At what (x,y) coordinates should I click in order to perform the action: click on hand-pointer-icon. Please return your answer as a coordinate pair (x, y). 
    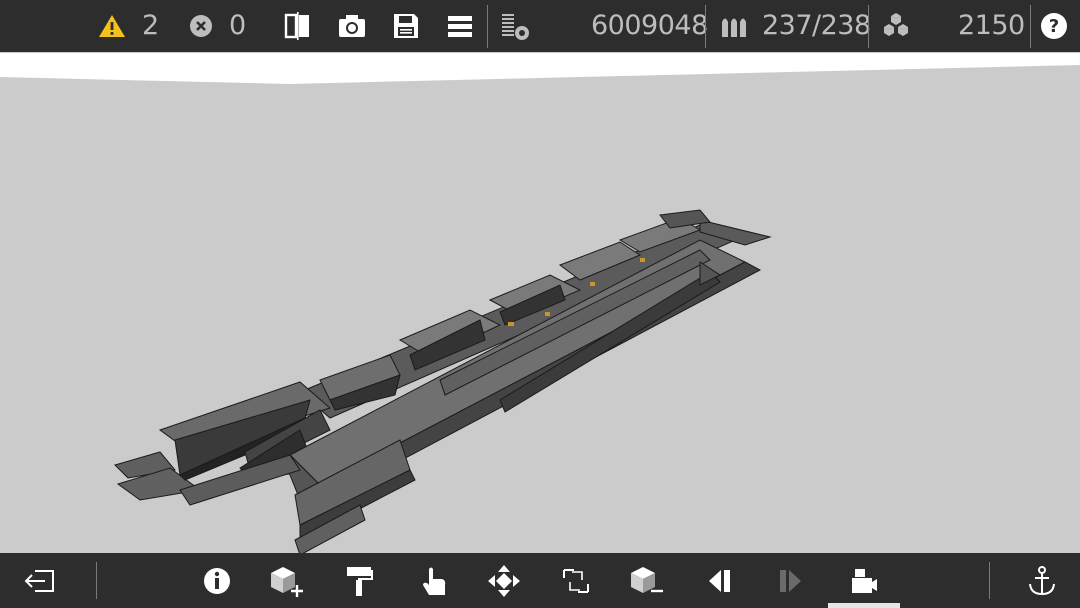
    Looking at the image, I should click on (434, 581).